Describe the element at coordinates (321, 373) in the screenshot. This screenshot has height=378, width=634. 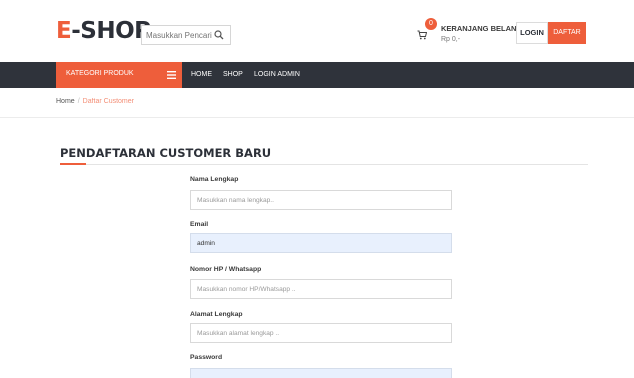
I see `password-field` at that location.